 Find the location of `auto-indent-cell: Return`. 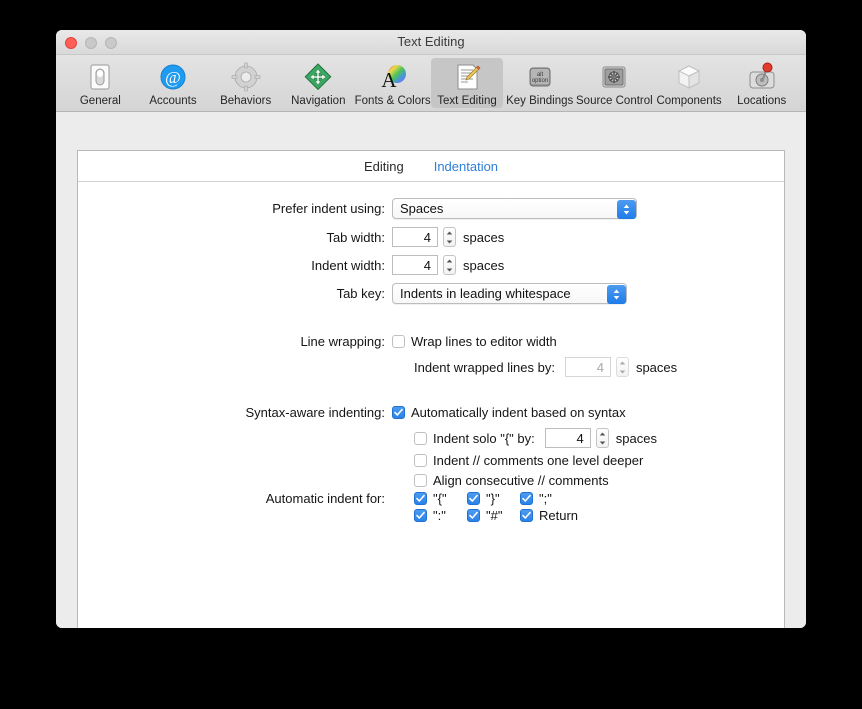

auto-indent-cell: Return is located at coordinates (549, 515).